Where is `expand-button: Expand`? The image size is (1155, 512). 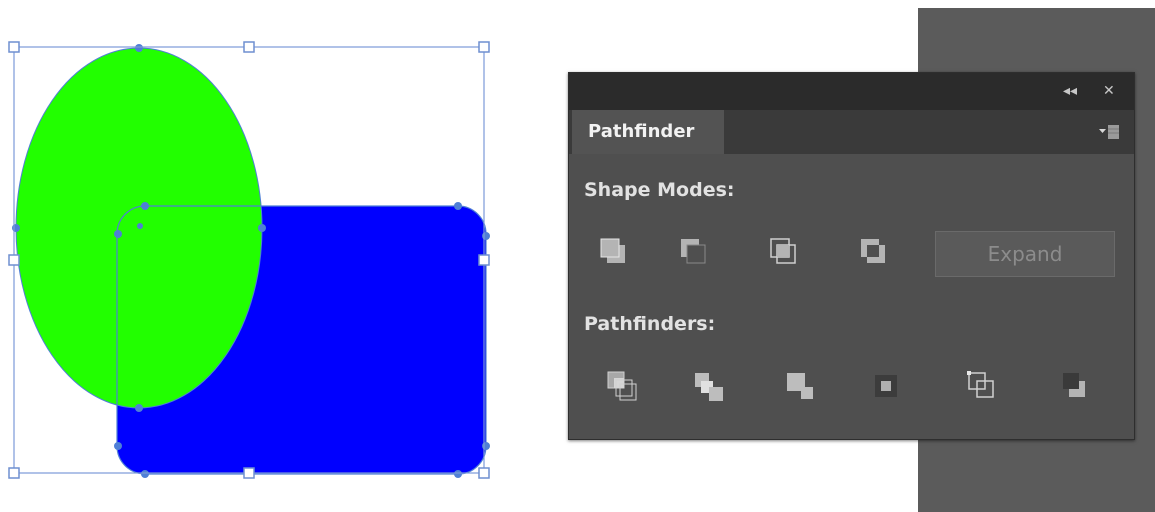
expand-button: Expand is located at coordinates (1025, 254).